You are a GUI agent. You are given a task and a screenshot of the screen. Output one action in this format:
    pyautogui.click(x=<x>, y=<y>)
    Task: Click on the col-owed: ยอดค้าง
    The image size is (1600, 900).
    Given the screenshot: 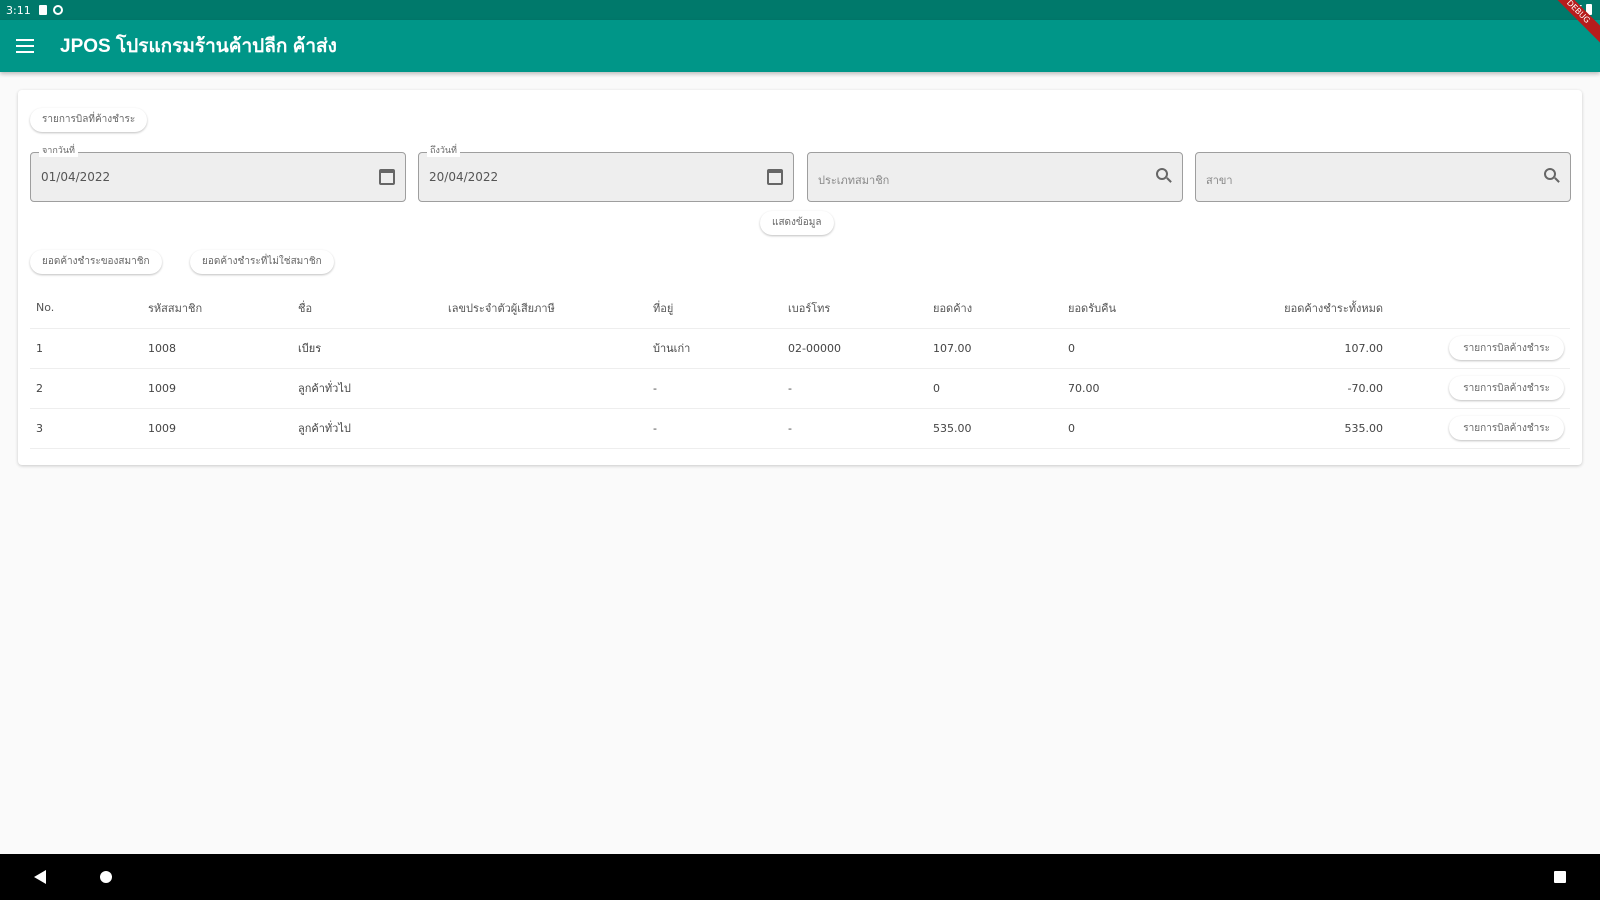 What is the action you would take?
    pyautogui.click(x=994, y=308)
    